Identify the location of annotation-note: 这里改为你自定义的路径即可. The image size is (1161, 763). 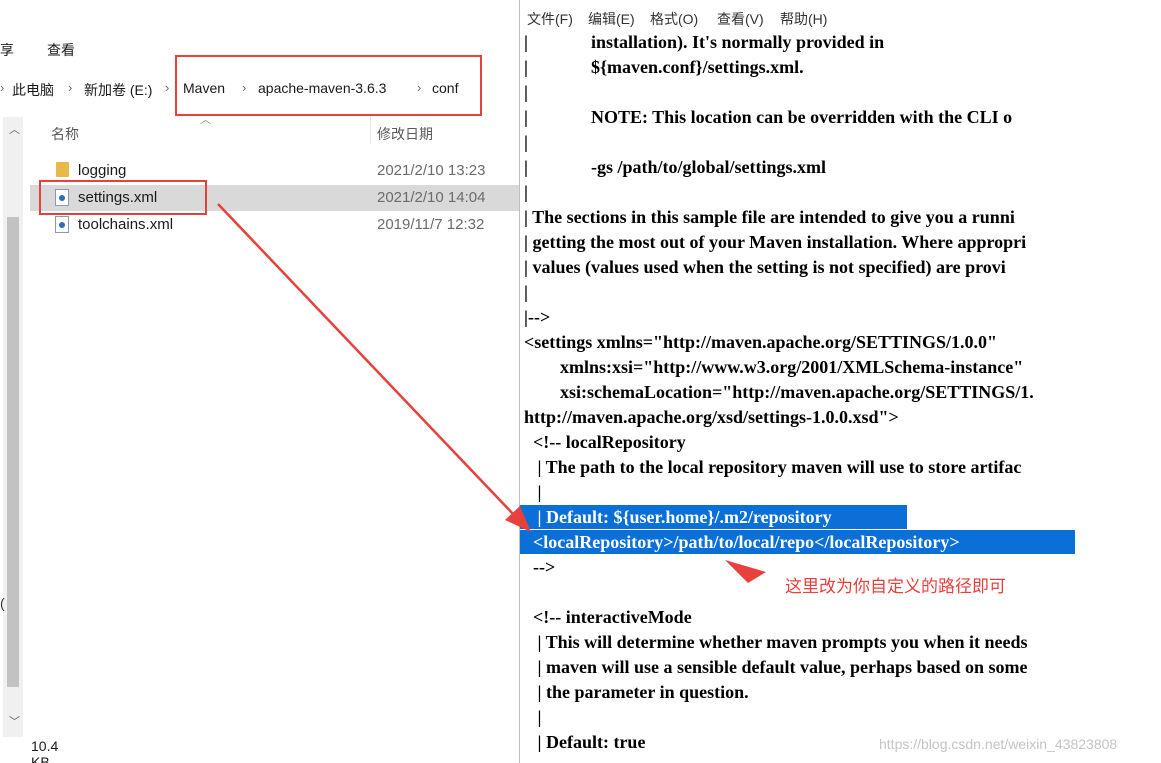
(895, 586).